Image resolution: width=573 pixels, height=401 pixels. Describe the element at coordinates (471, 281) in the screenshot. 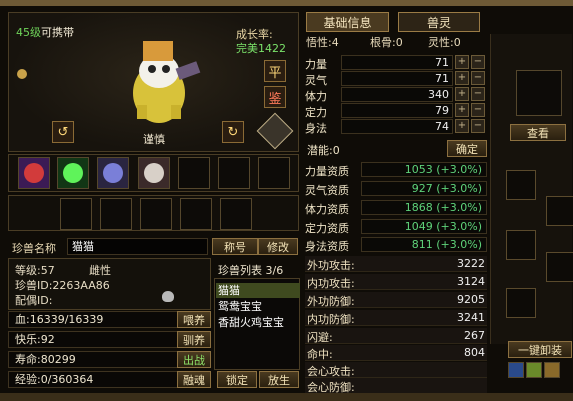

I see `combat-value: 3124` at that location.